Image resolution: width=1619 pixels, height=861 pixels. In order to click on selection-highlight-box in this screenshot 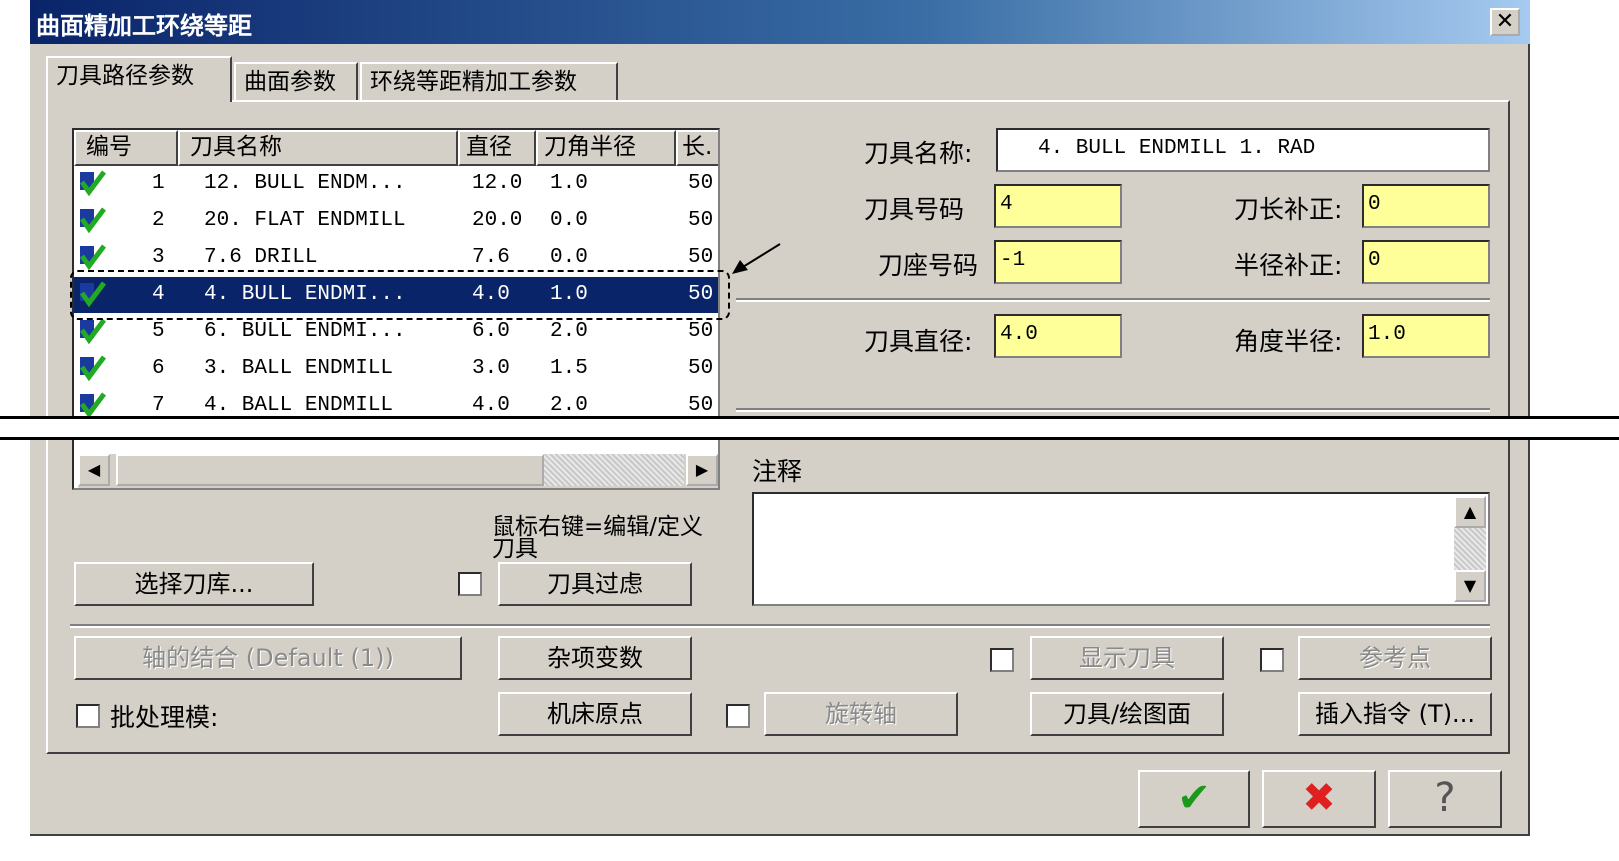, I will do `click(400, 295)`.